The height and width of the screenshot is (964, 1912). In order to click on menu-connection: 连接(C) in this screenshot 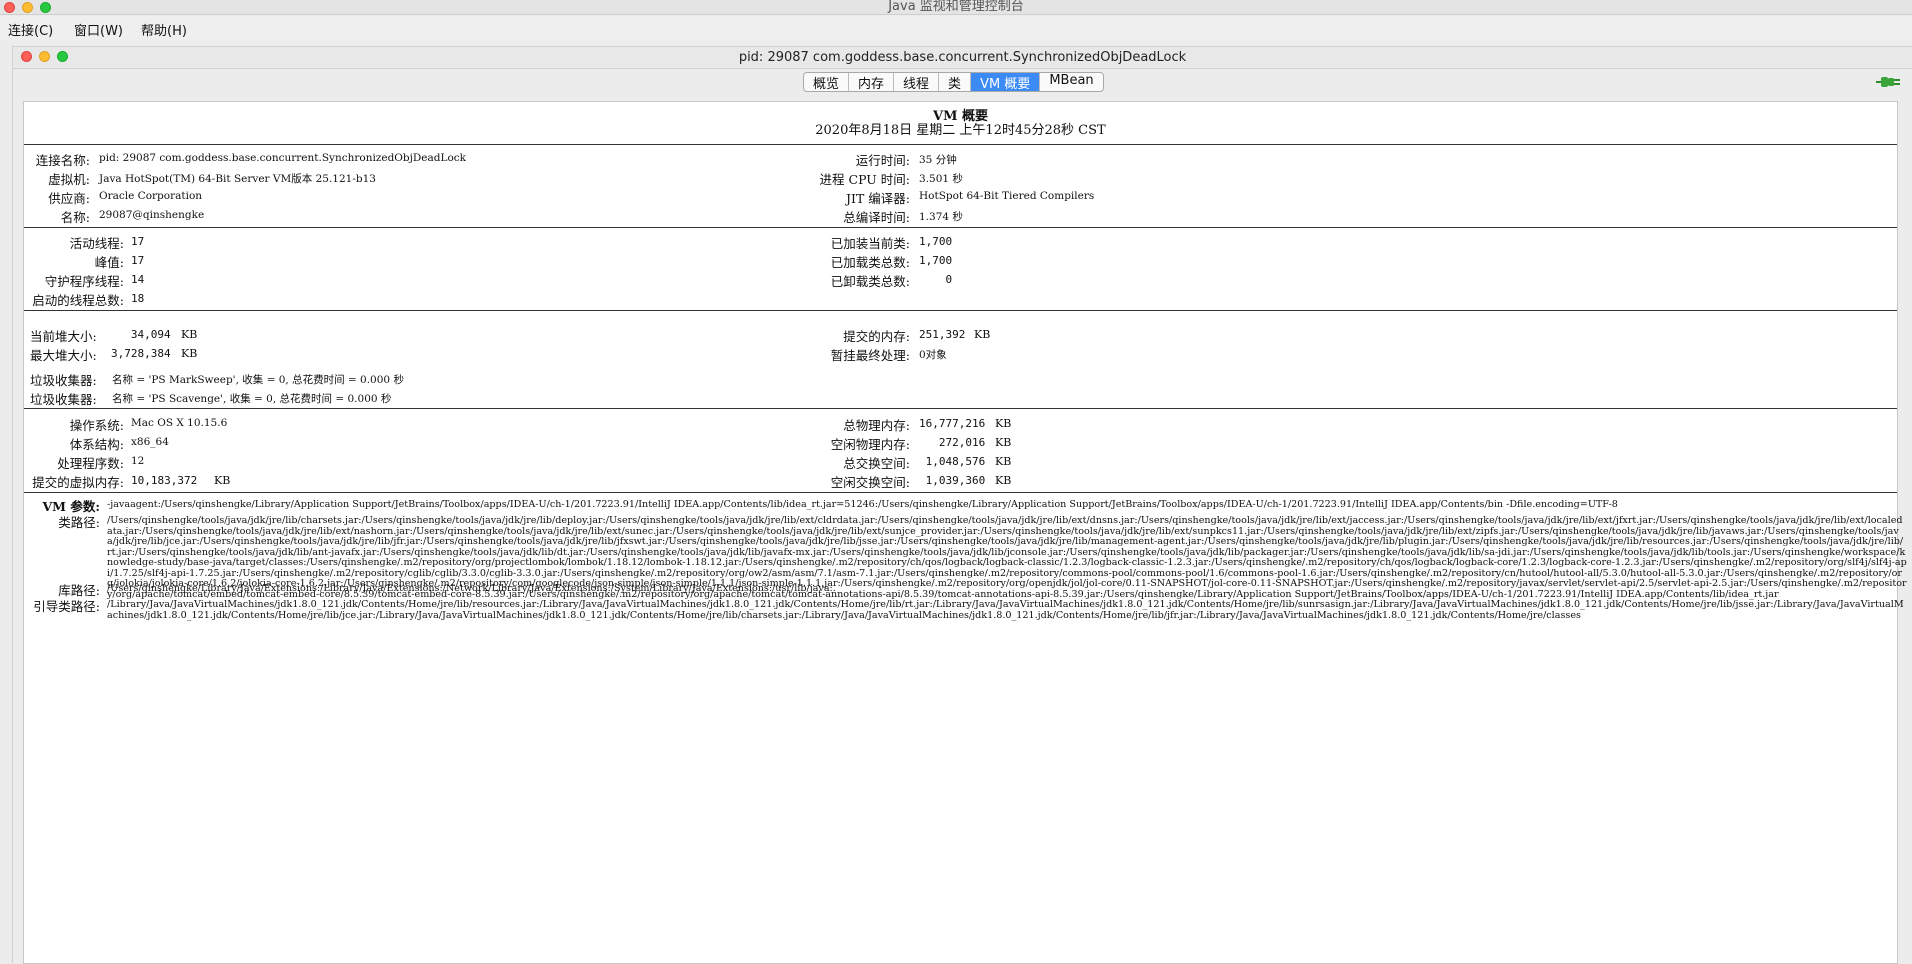, I will do `click(30, 29)`.